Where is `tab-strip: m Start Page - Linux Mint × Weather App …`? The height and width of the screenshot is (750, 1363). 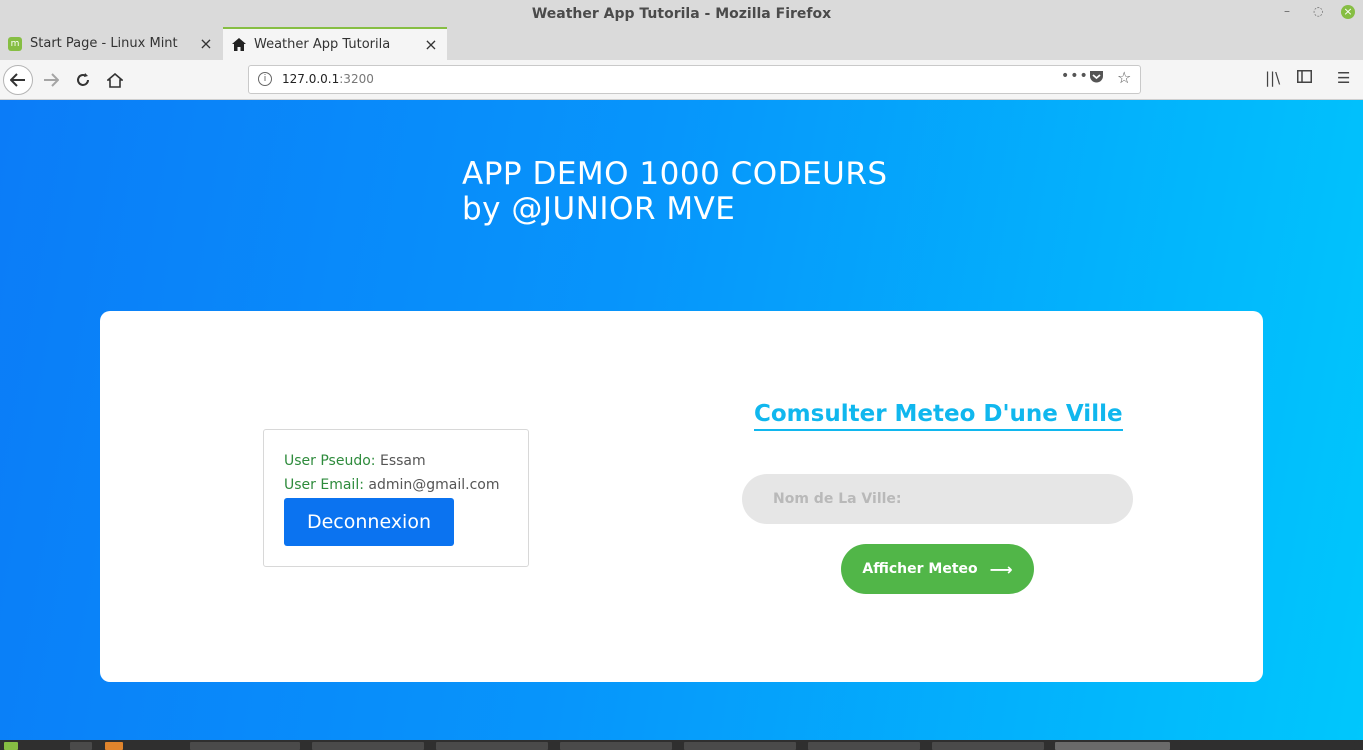
tab-strip: m Start Page - Linux Mint × Weather App … is located at coordinates (681, 55).